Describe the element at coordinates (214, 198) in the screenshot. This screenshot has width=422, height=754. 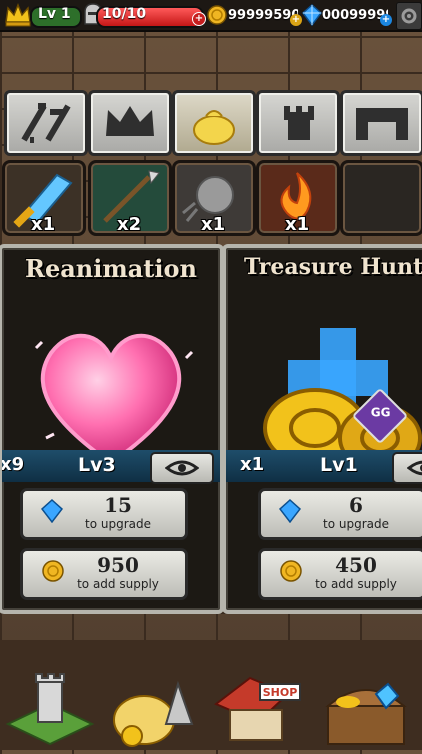
I see `item-slot-rock: x1` at that location.